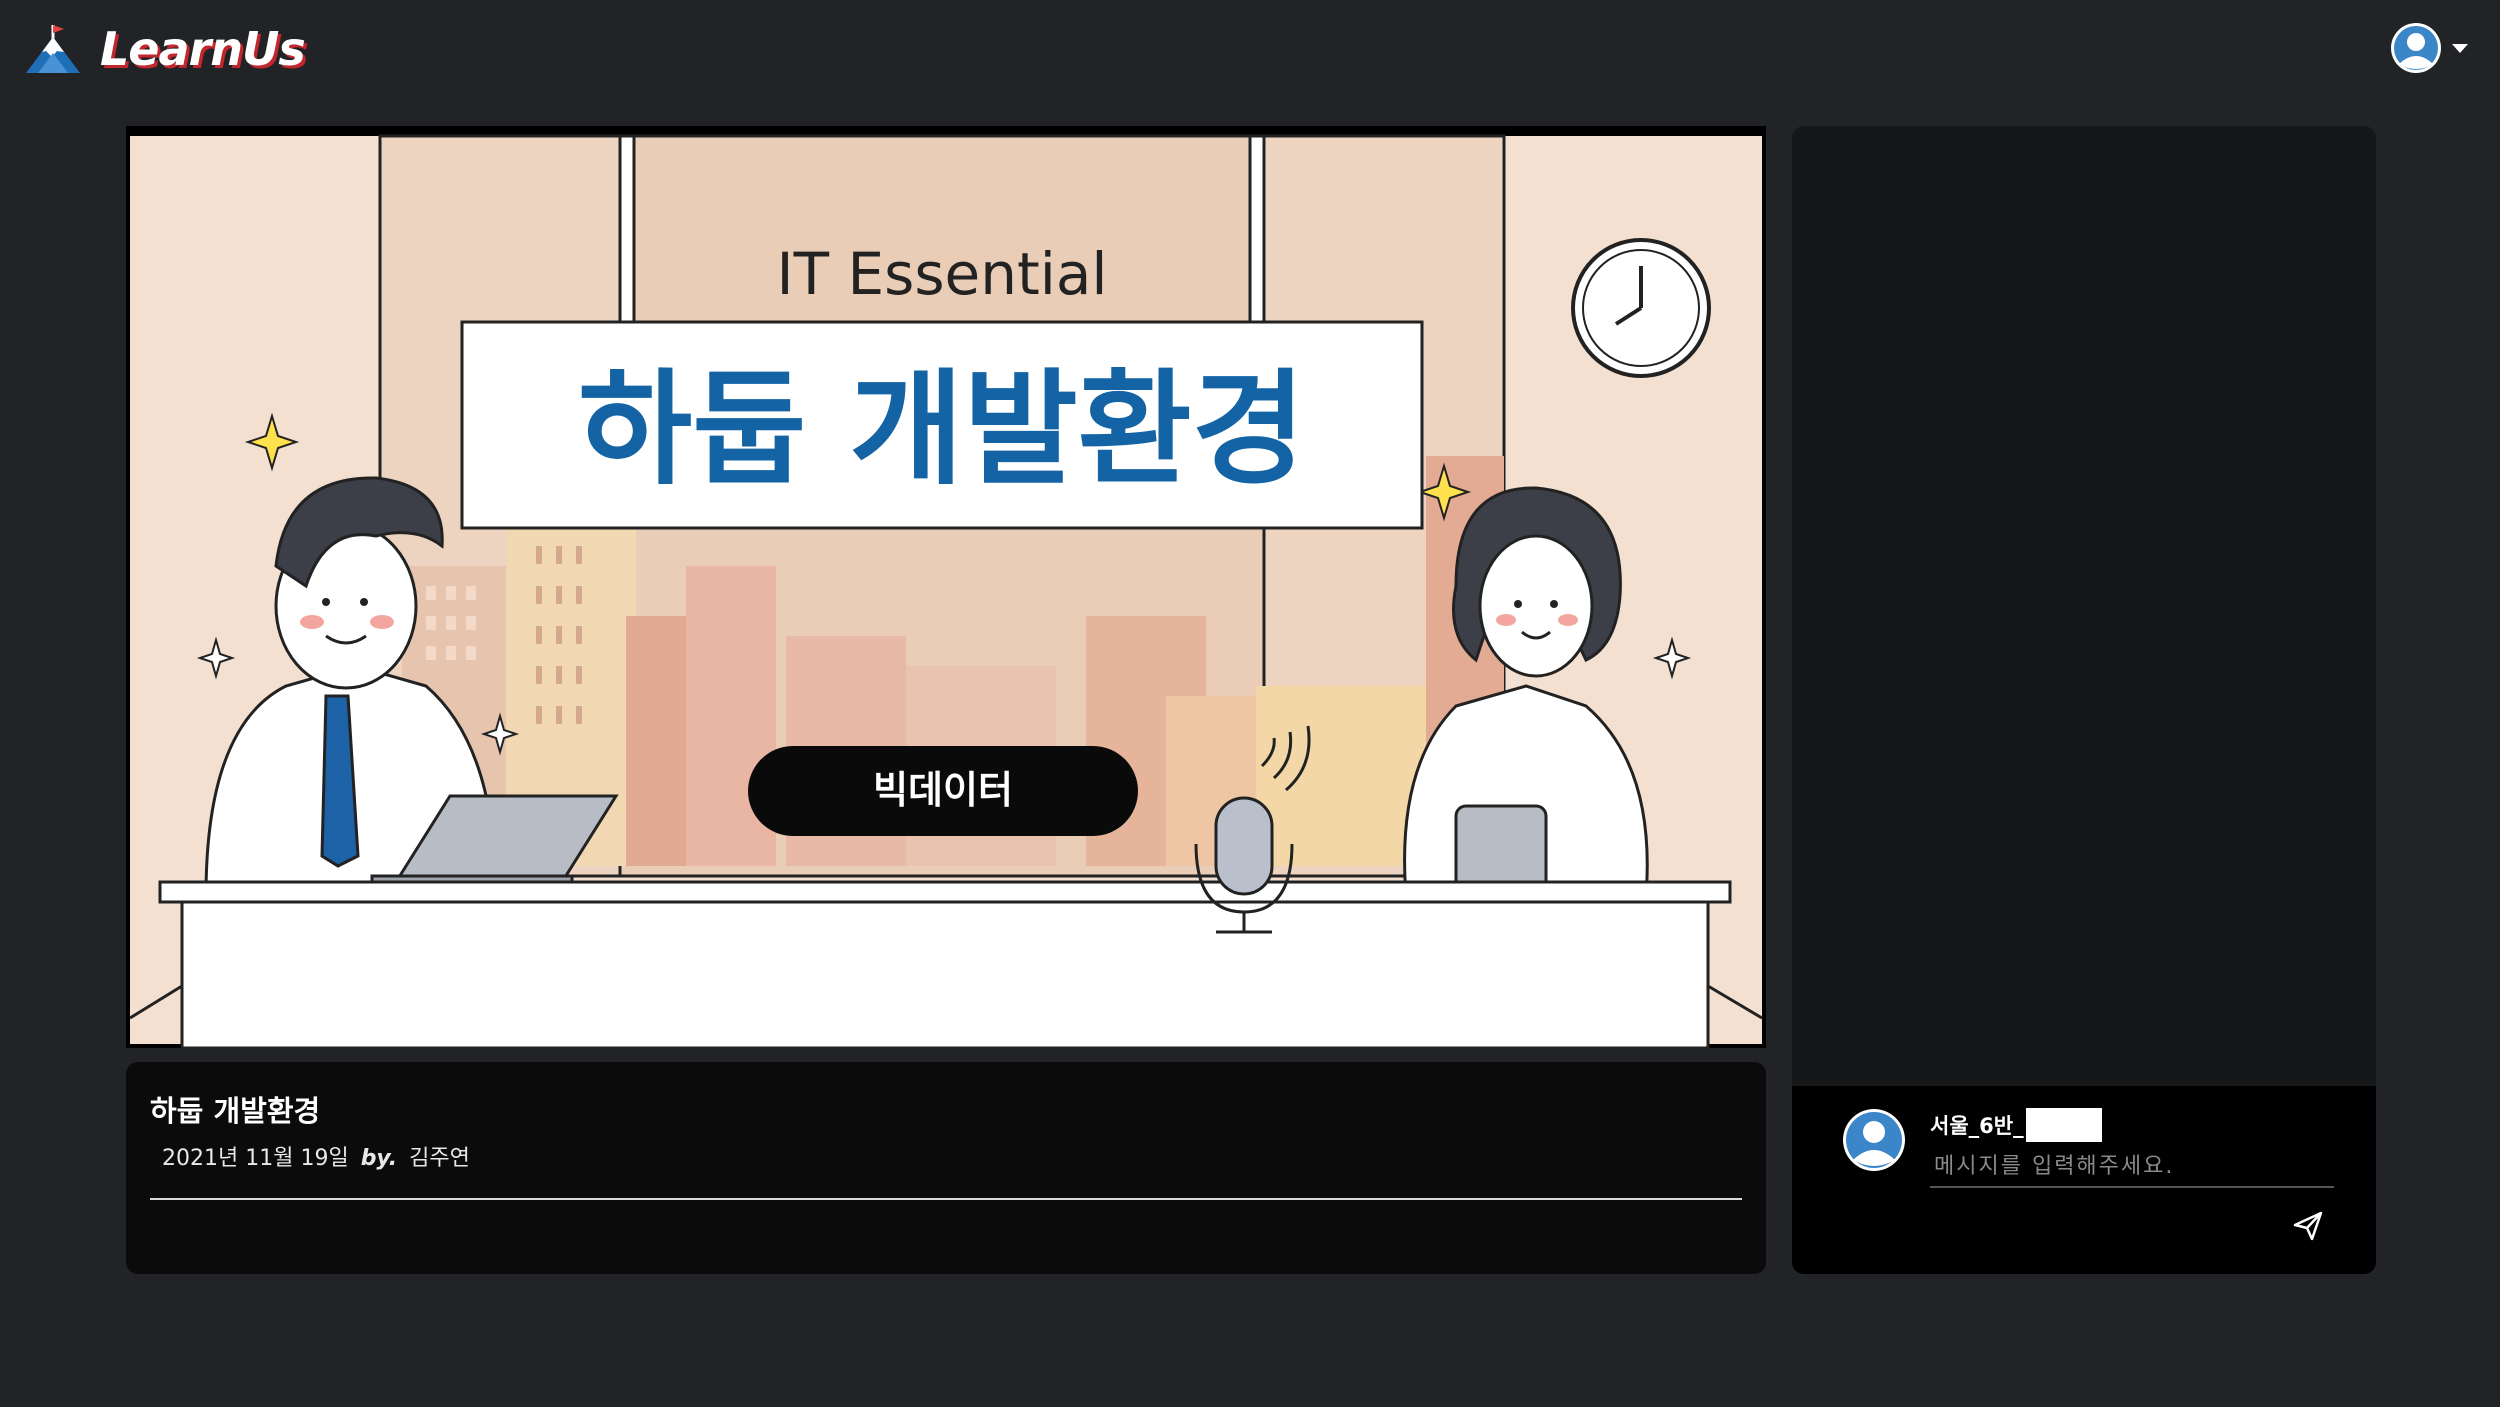  What do you see at coordinates (235, 1111) in the screenshot?
I see `lecture-title: 하둡 개발환경` at bounding box center [235, 1111].